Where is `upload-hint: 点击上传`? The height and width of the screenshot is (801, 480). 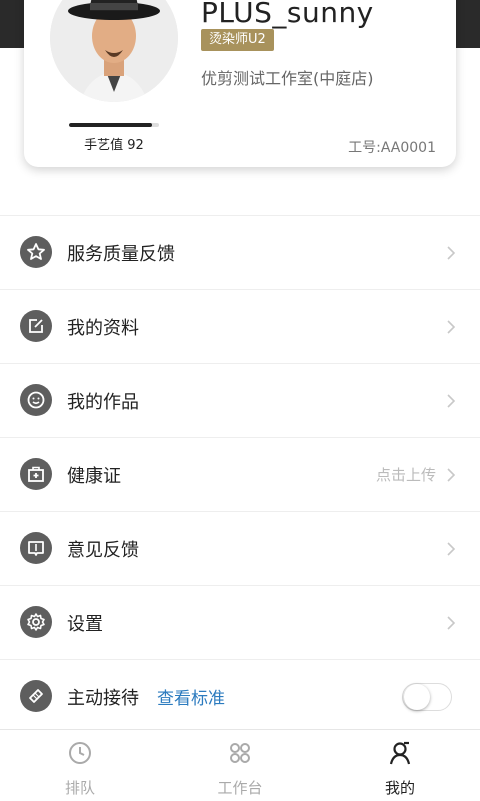 upload-hint: 点击上传 is located at coordinates (406, 474).